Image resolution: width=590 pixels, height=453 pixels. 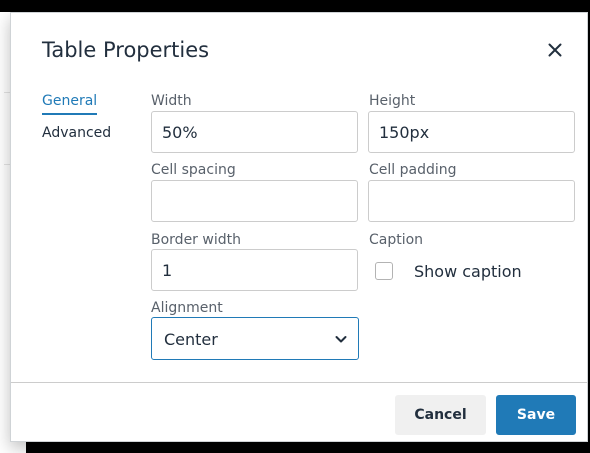 I want to click on height-input, so click(x=471, y=132).